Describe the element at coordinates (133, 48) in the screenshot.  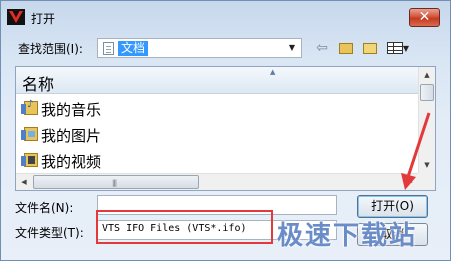
I see `look-in-value: 文档` at that location.